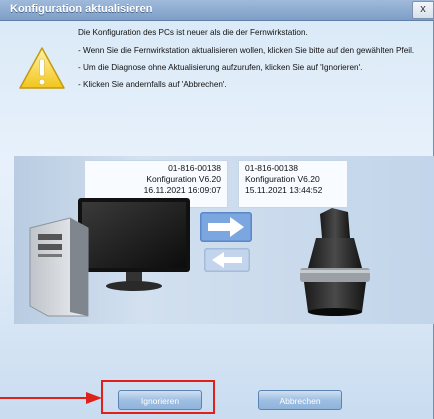 Image resolution: width=434 pixels, height=419 pixels. Describe the element at coordinates (335, 262) in the screenshot. I see `station-device-icon` at that location.